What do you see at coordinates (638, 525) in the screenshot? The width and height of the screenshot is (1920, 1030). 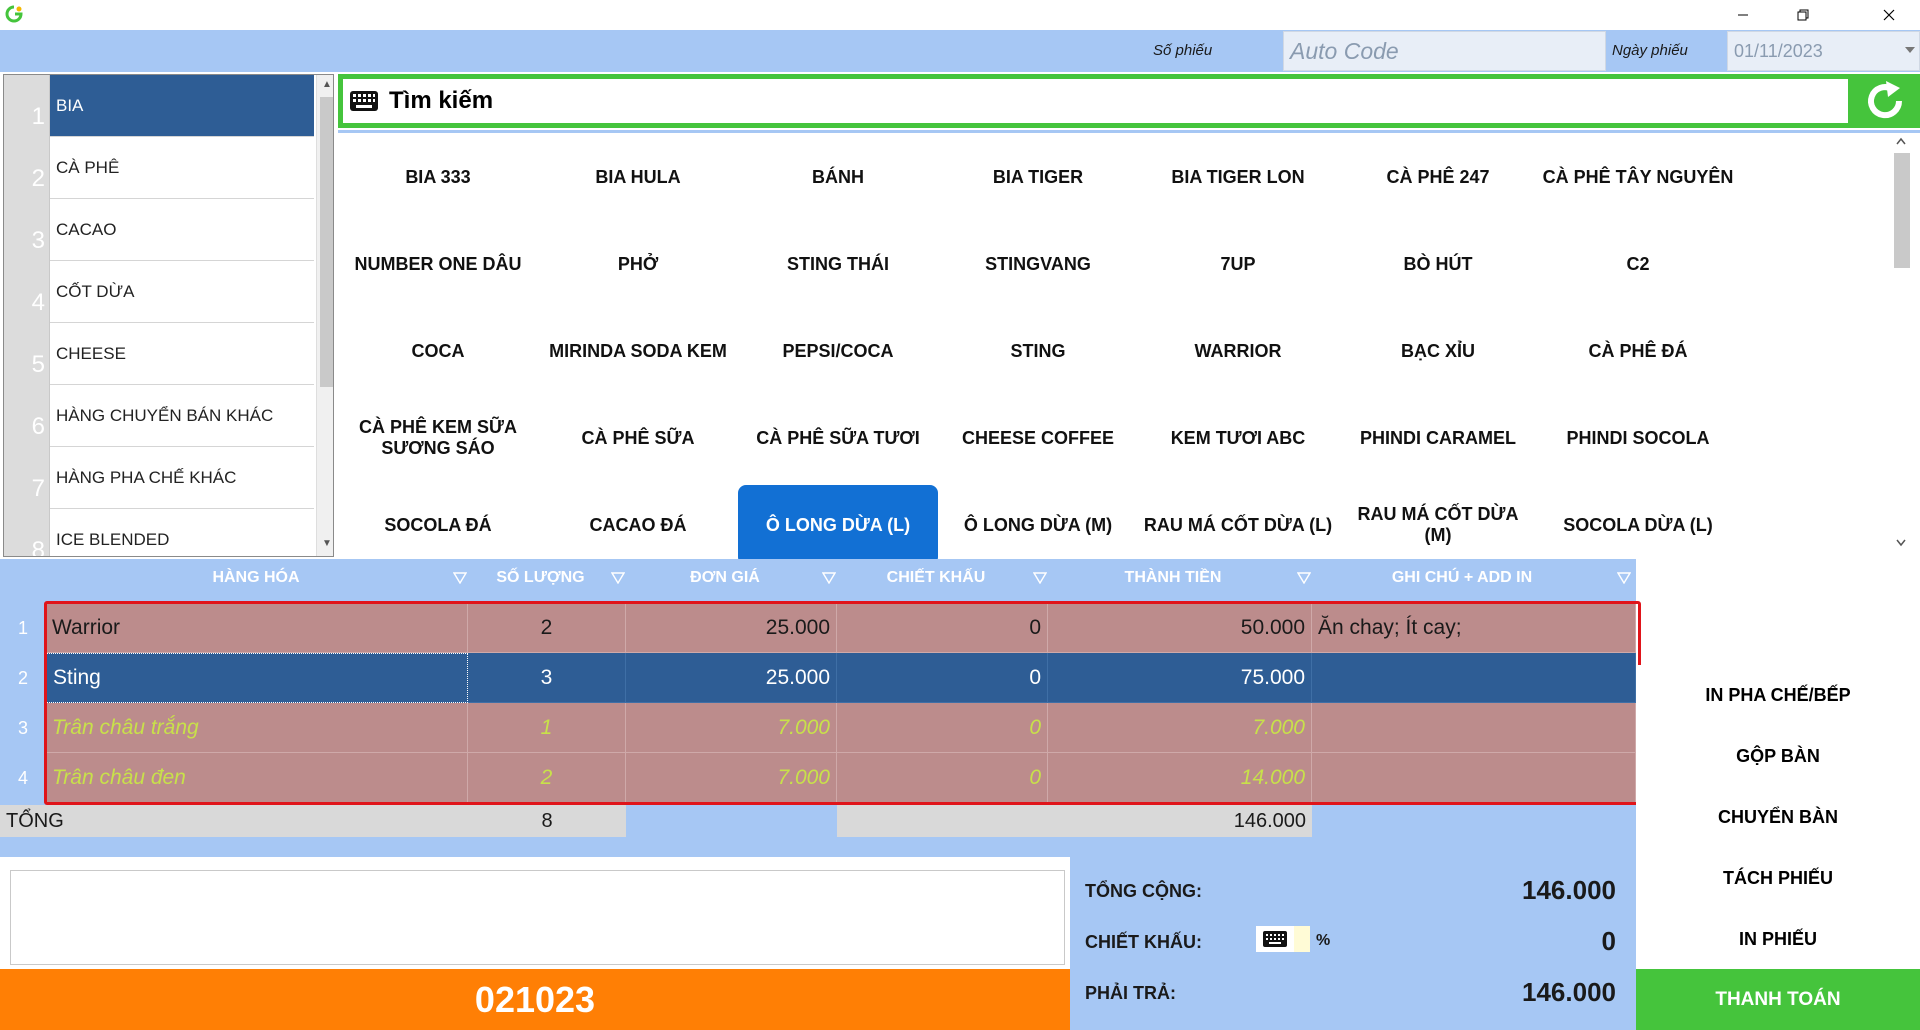 I see `product-tile: CACAO ĐÁ` at bounding box center [638, 525].